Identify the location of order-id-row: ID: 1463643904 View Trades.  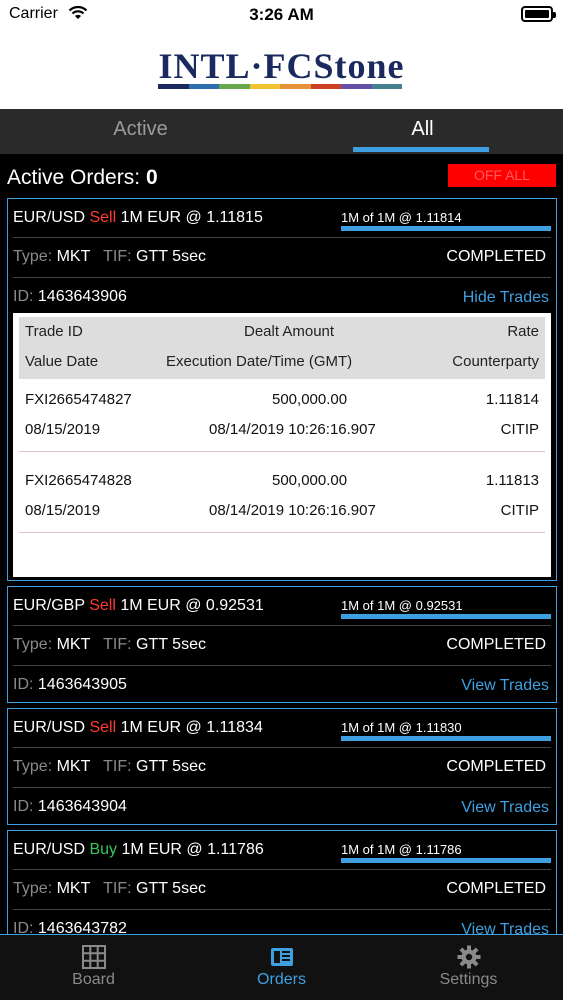
(282, 807).